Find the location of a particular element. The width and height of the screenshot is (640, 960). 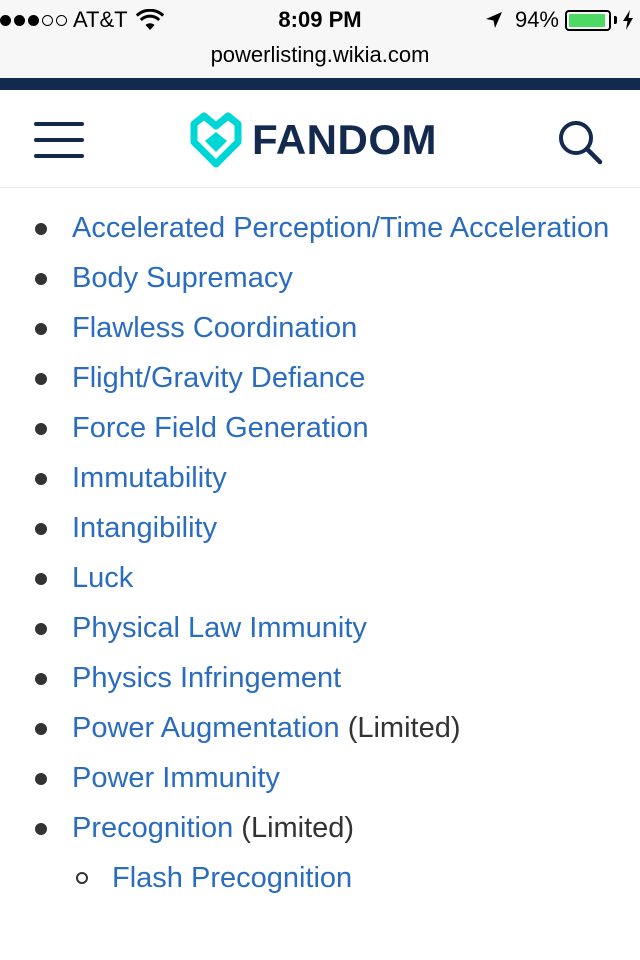

list-item: Precognition (Limited) Flash Precognition is located at coordinates (320, 853).